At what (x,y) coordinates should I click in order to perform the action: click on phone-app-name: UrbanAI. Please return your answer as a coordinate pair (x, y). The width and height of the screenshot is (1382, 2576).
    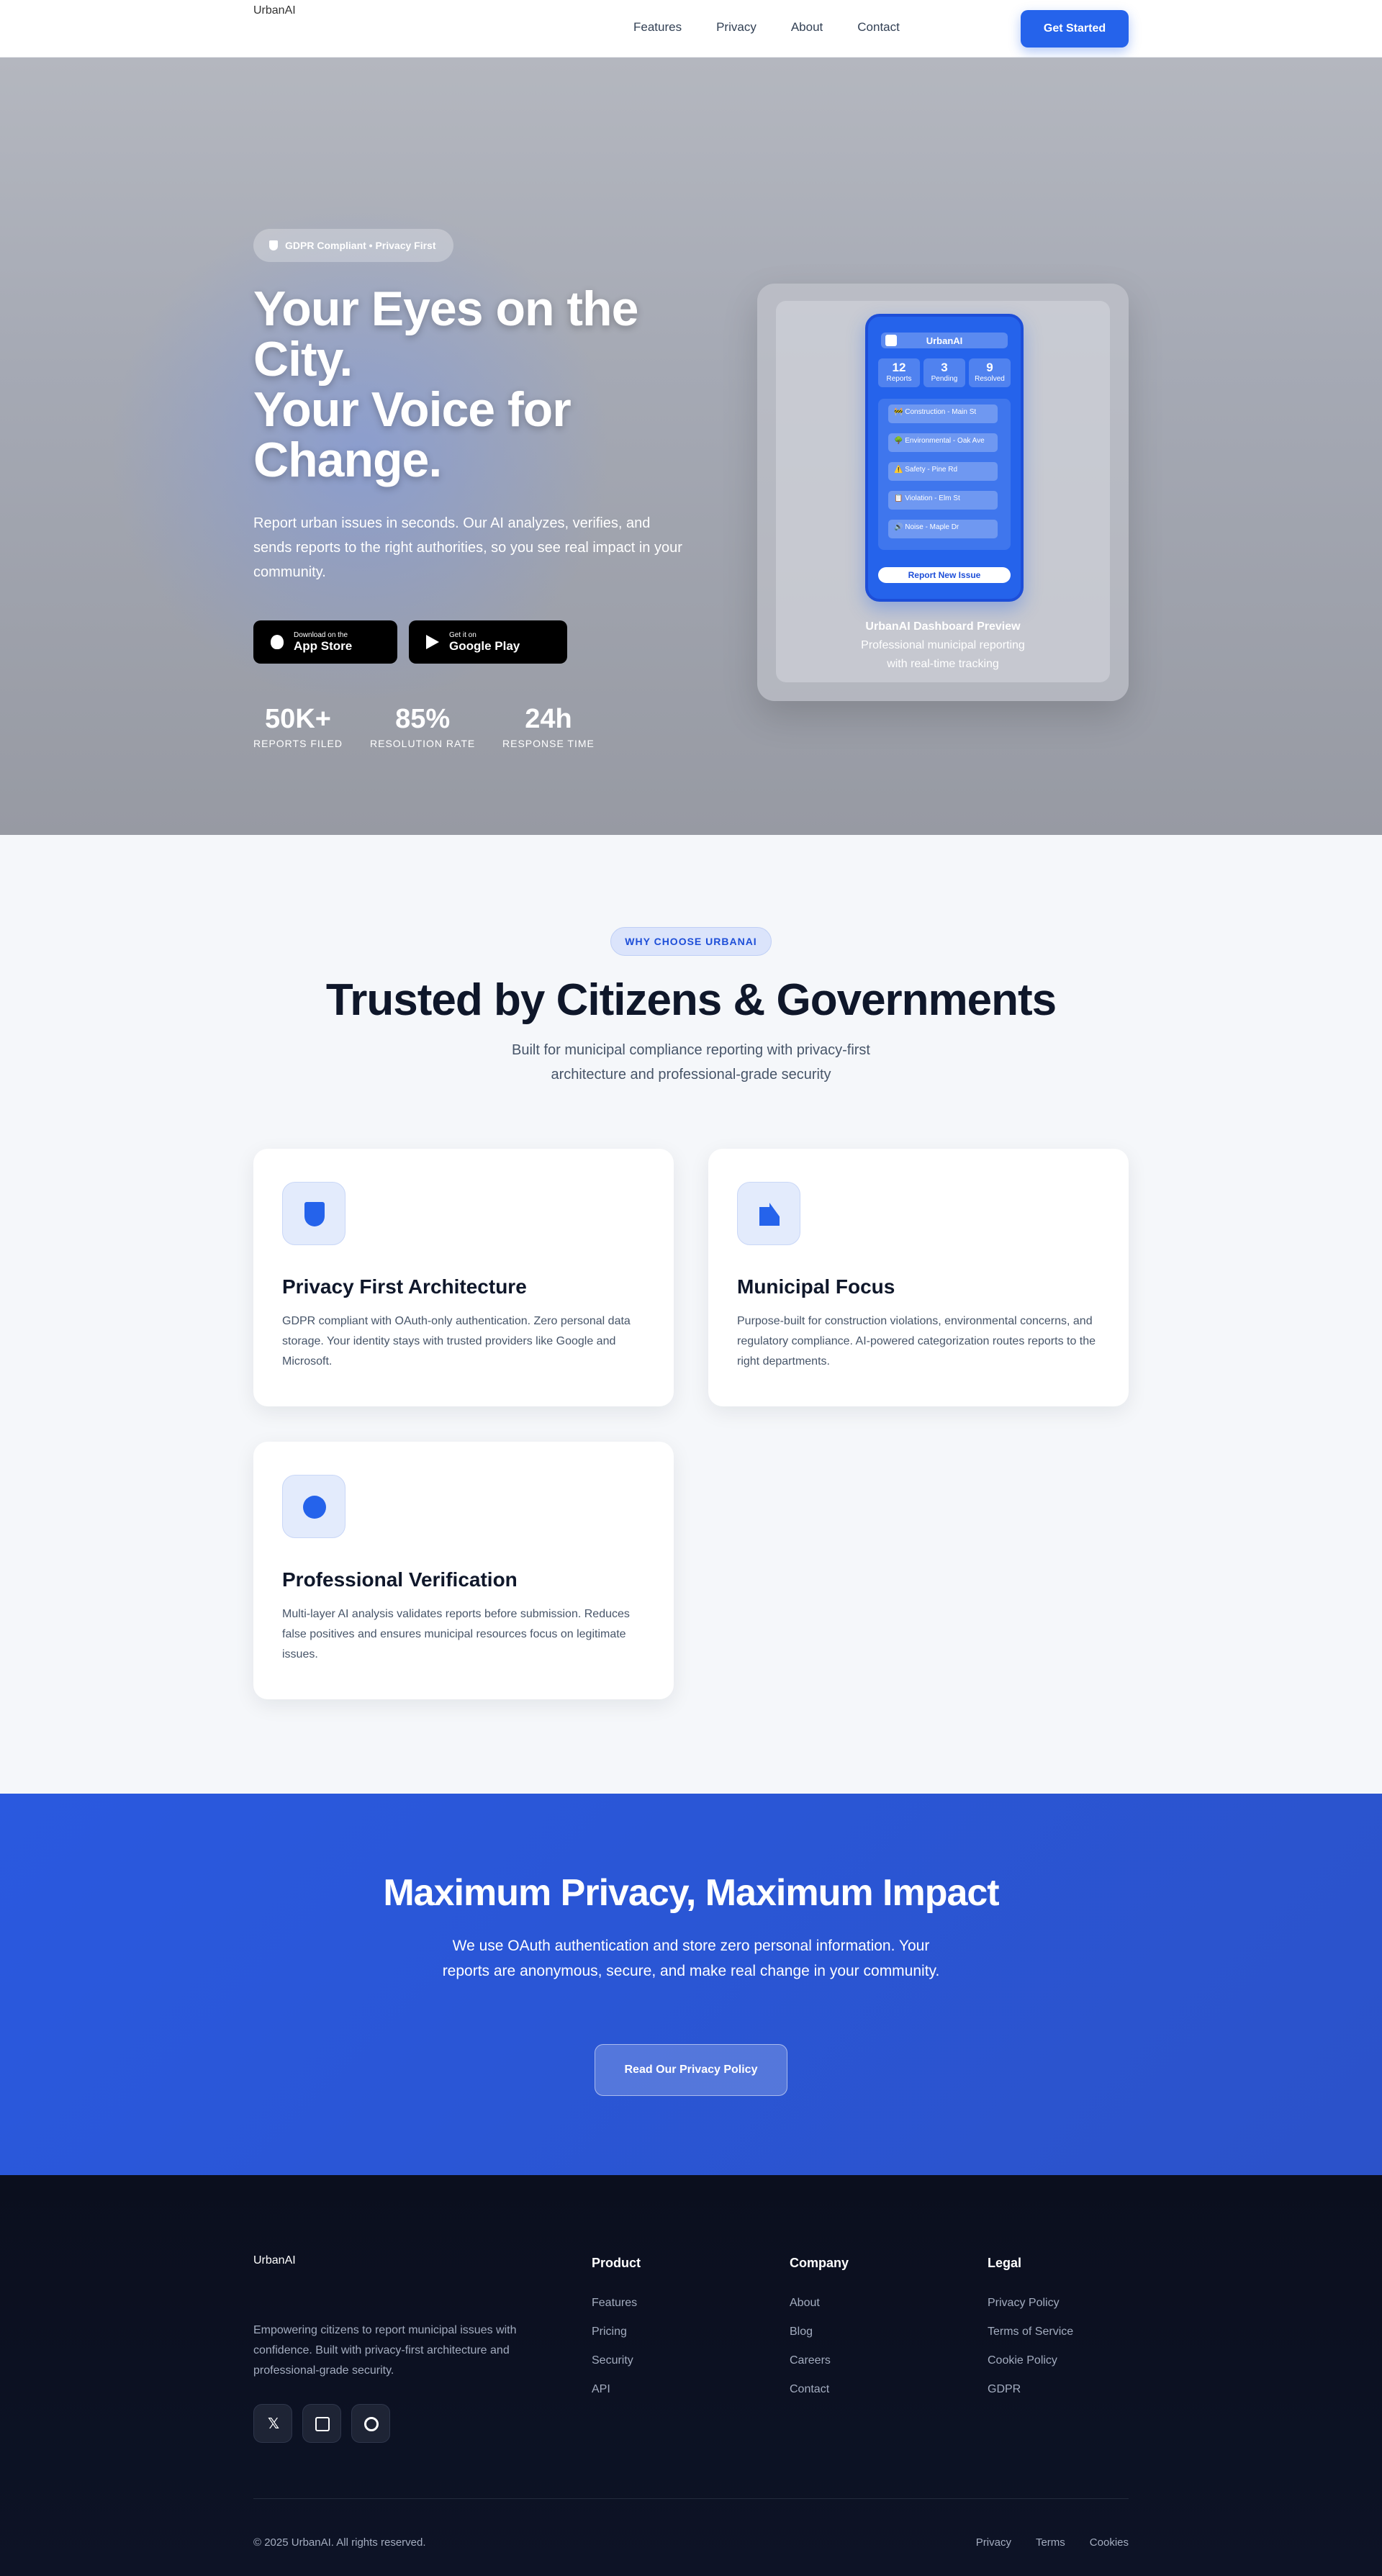
    Looking at the image, I should click on (944, 341).